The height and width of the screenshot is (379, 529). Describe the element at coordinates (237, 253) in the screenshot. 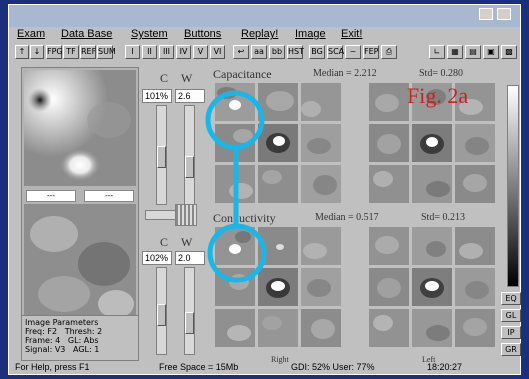

I see `highlight-circle-bottom` at that location.